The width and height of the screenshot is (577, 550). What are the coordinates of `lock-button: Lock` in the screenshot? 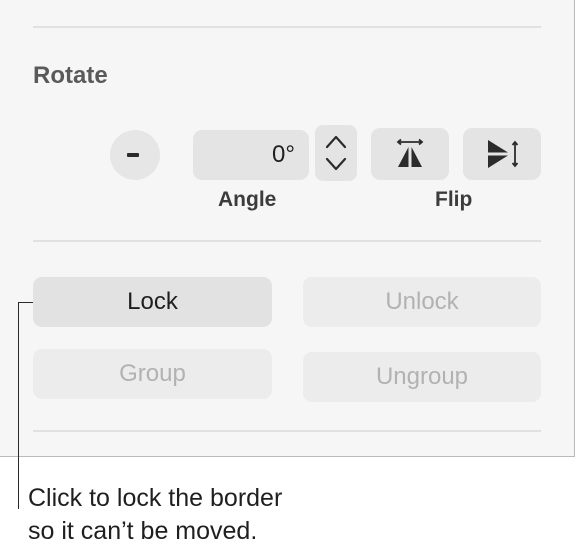 It's located at (152, 302).